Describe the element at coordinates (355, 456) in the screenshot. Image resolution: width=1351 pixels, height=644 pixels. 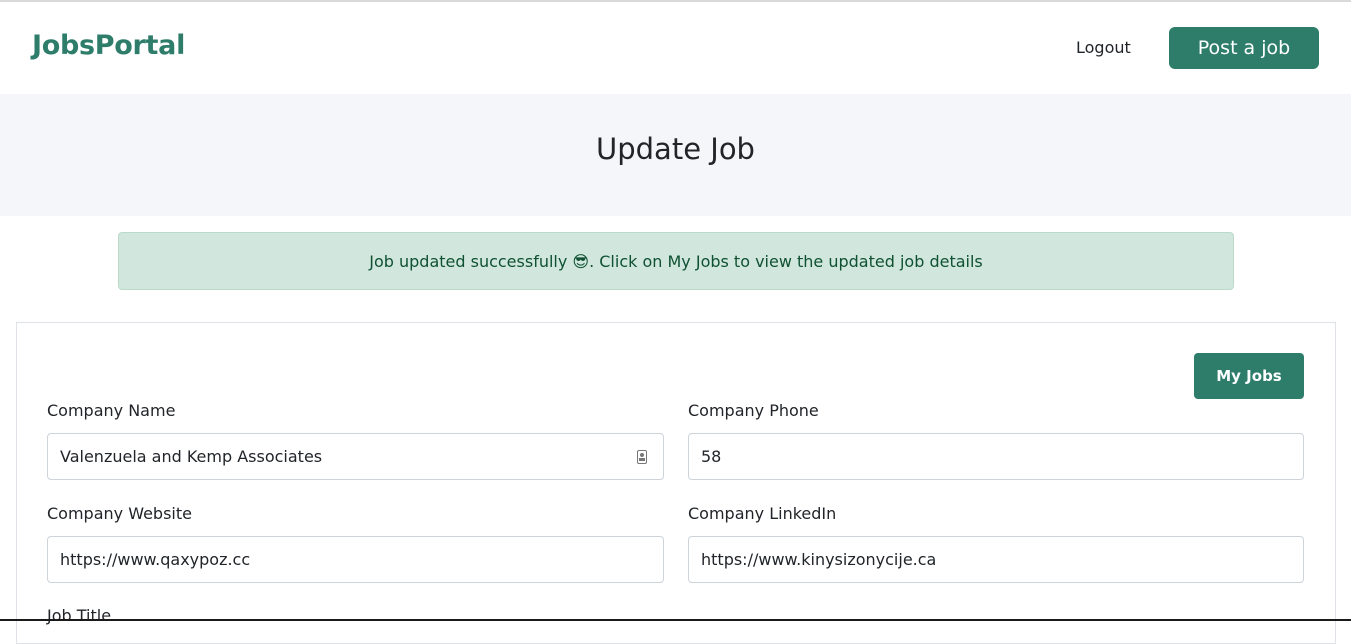
I see `company-name-input` at that location.